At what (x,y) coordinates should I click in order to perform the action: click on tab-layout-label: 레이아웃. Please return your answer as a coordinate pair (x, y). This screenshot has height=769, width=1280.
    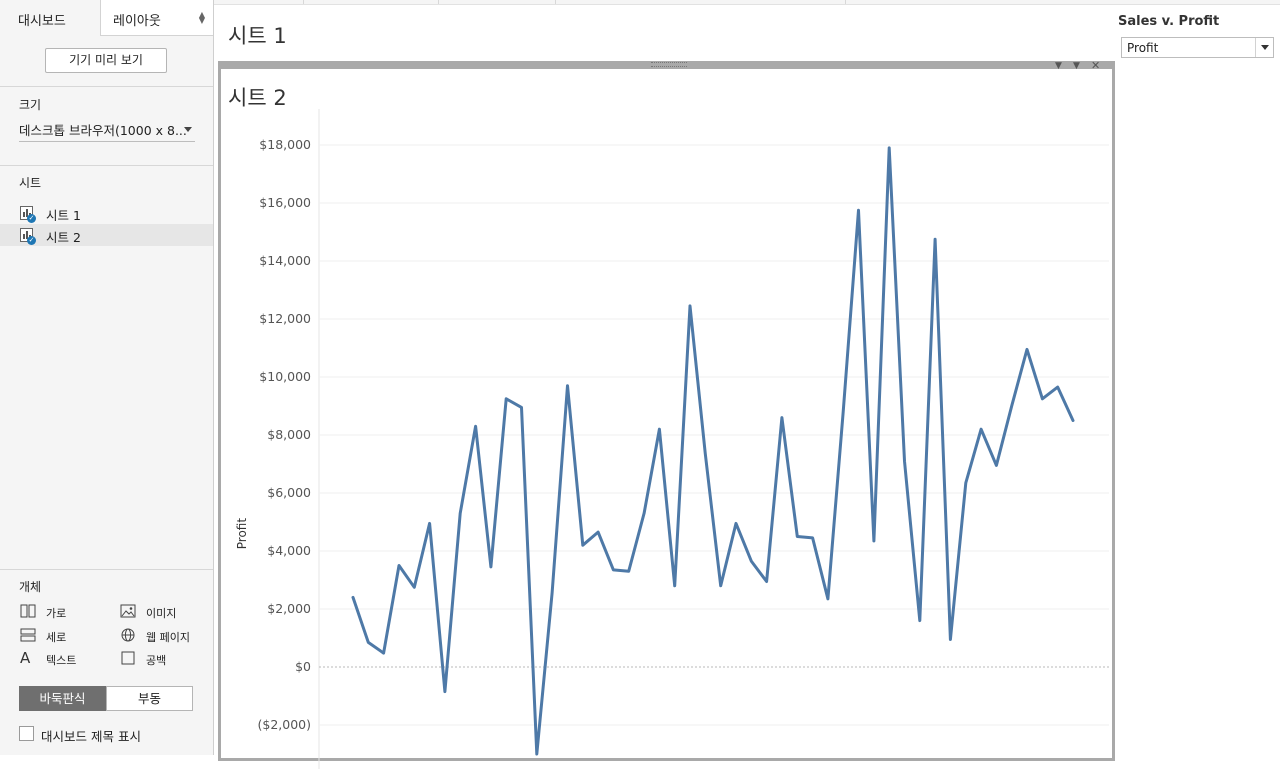
    Looking at the image, I should click on (137, 21).